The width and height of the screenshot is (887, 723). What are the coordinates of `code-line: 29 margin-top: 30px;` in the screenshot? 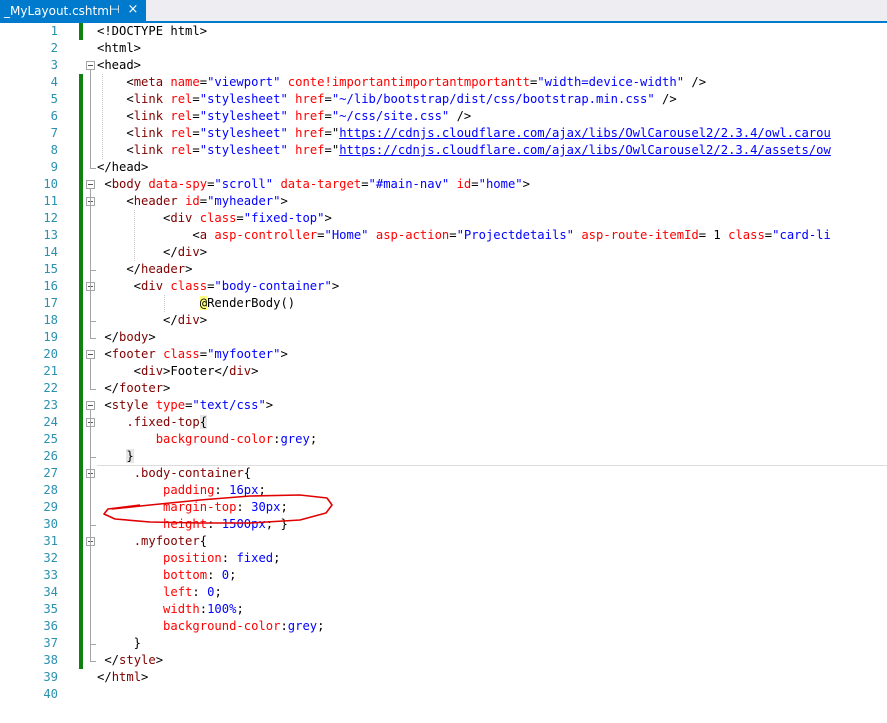 It's located at (443, 507).